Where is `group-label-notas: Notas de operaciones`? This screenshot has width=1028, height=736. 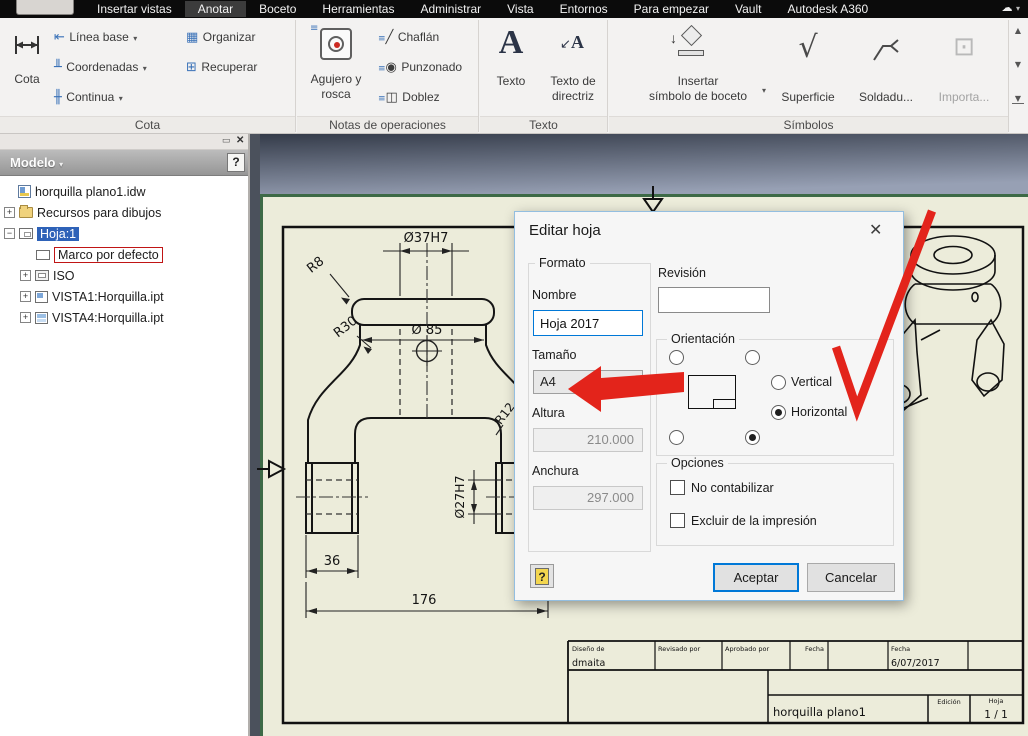
group-label-notas: Notas de operaciones is located at coordinates (387, 124).